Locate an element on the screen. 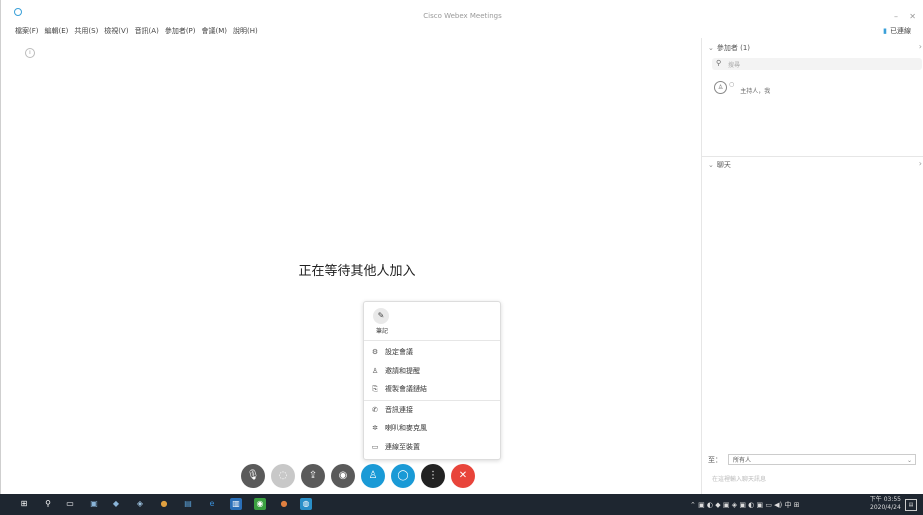 The width and height of the screenshot is (923, 515). mute-button: 🎙 is located at coordinates (253, 476).